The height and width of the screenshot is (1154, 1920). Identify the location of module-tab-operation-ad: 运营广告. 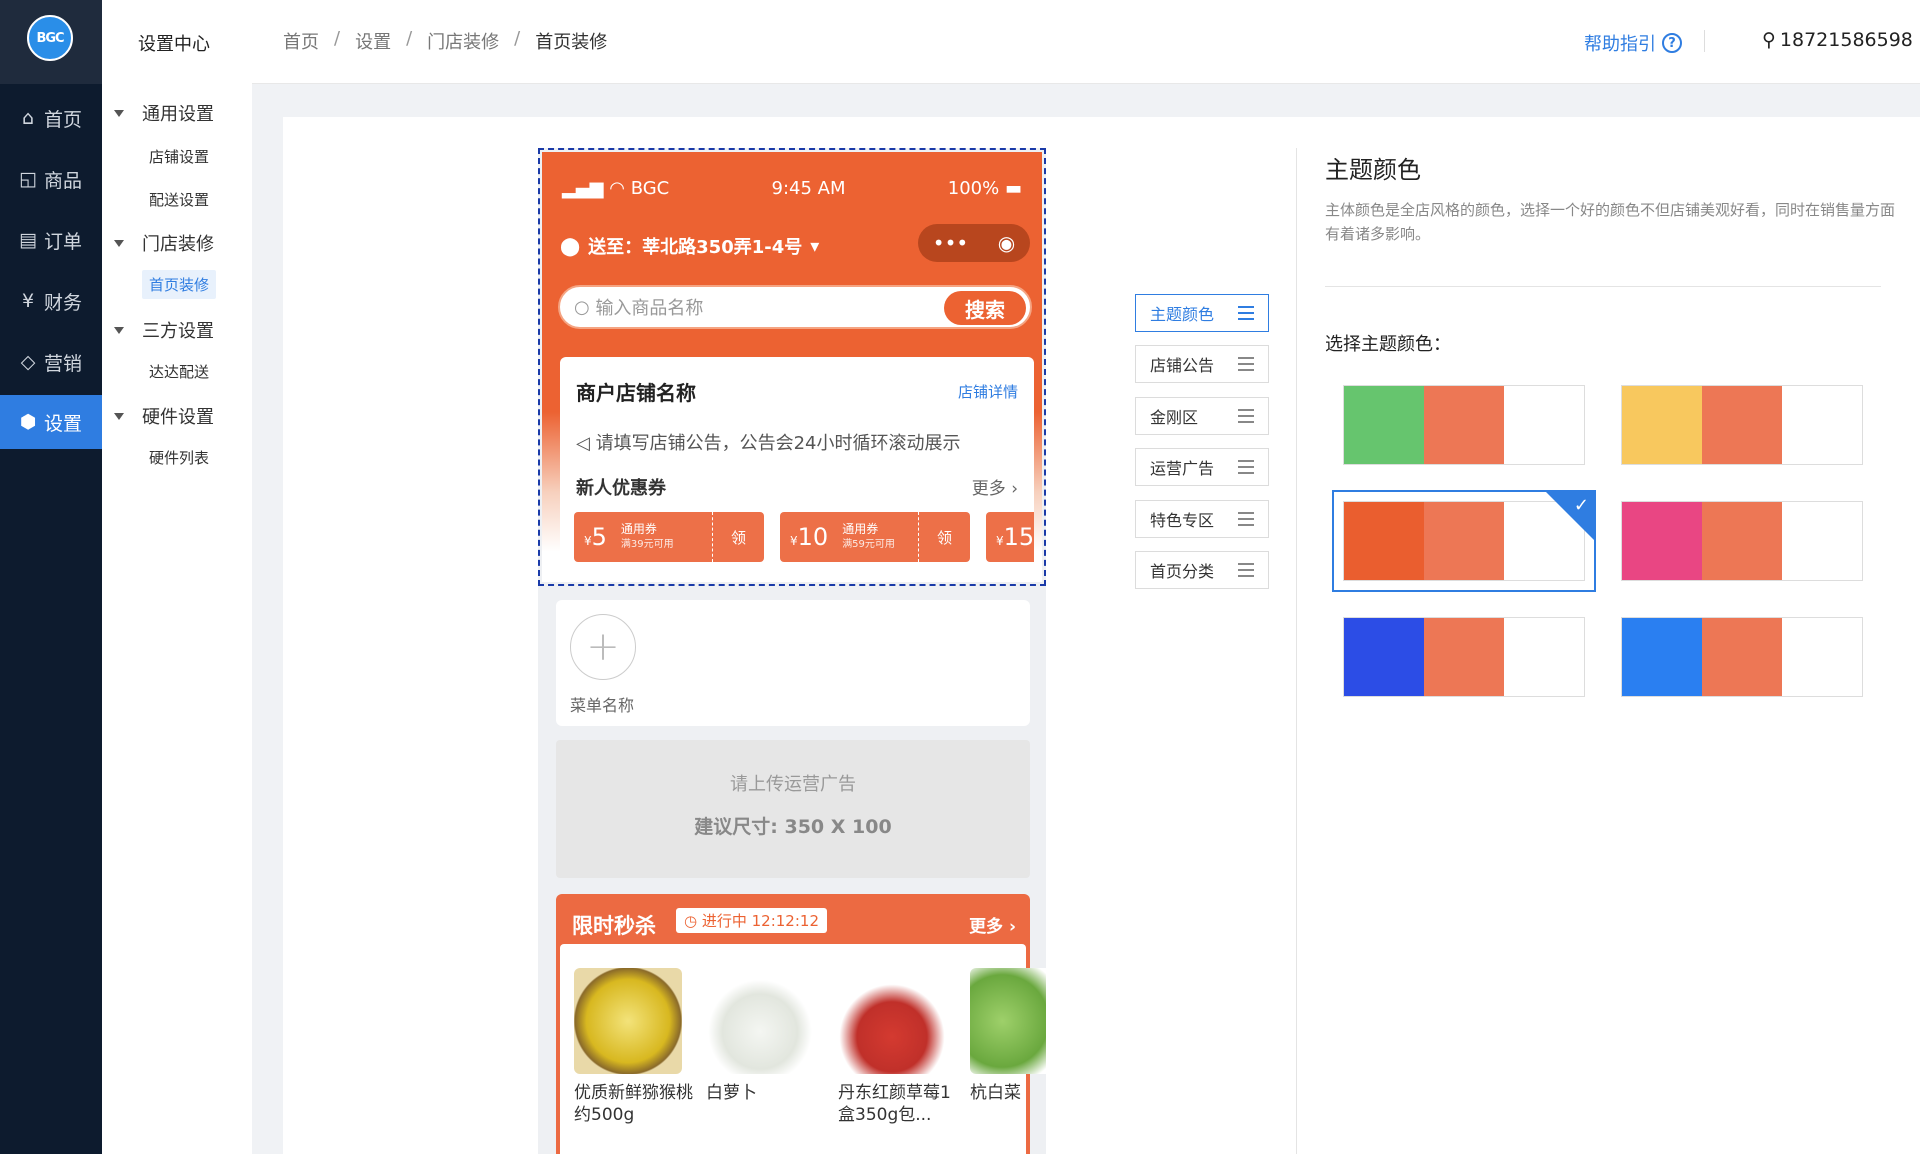
(1202, 467).